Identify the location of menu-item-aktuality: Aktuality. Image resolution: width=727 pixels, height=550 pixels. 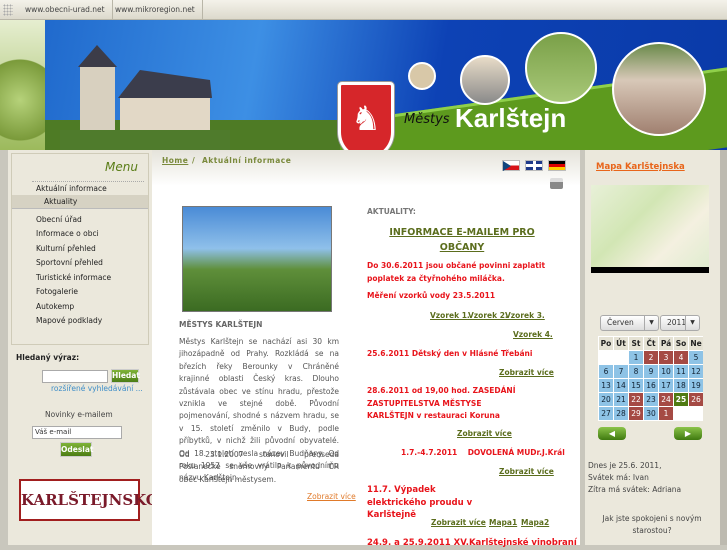
(80, 202).